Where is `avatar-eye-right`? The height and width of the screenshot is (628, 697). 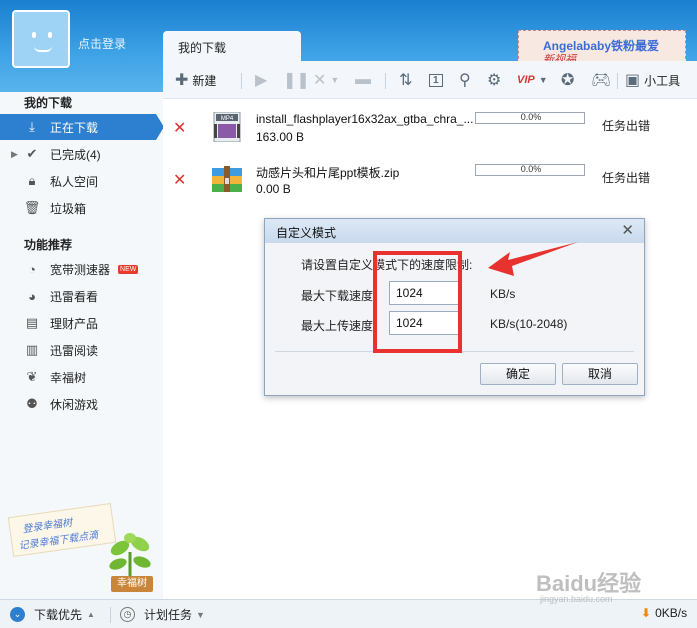
avatar-eye-right is located at coordinates (50, 35).